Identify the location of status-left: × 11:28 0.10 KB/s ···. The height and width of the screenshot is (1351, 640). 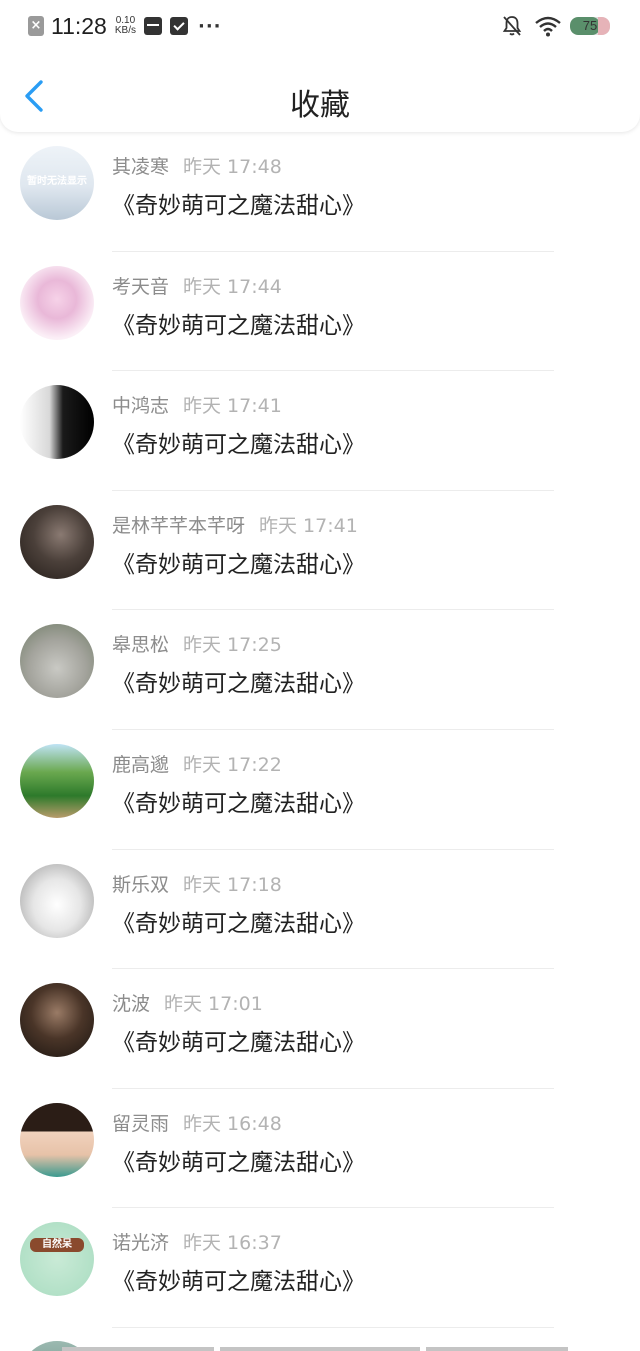
(125, 26).